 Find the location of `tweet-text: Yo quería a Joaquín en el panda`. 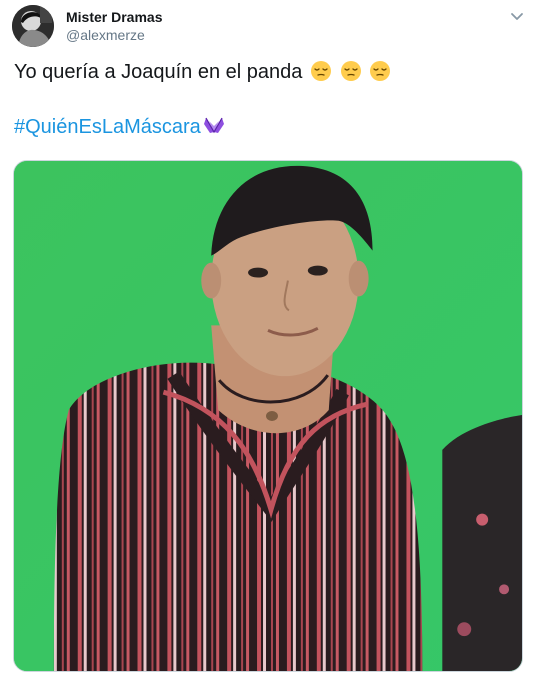

tweet-text: Yo quería a Joaquín en el panda is located at coordinates (264, 72).